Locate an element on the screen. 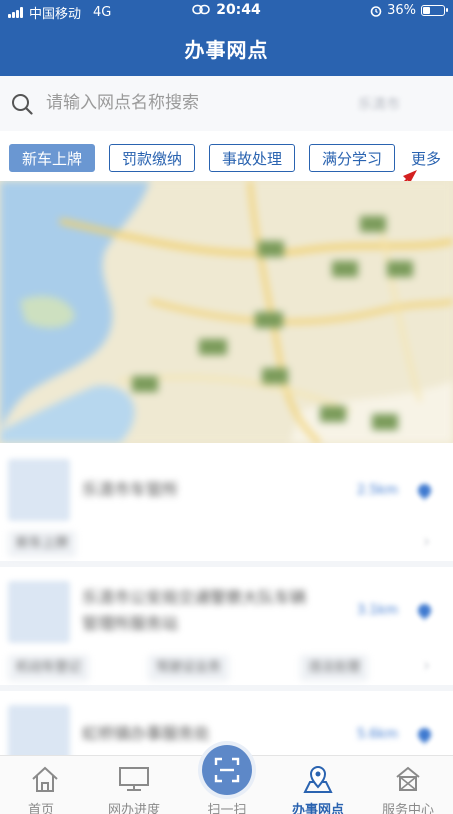 This screenshot has height=814, width=453. nav-home: 首页 is located at coordinates (45, 785).